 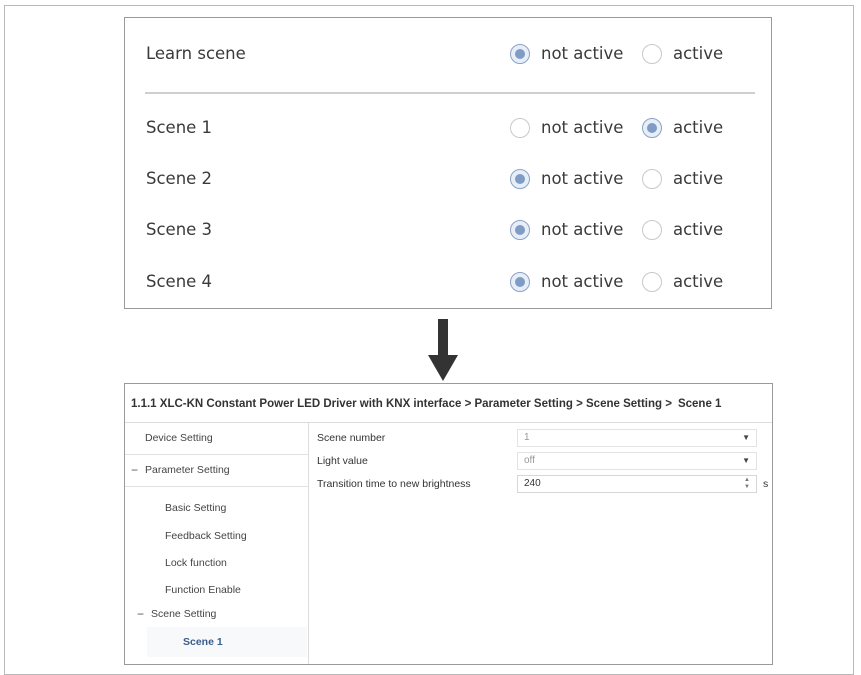 I want to click on transition-time-value: 240, so click(x=532, y=483).